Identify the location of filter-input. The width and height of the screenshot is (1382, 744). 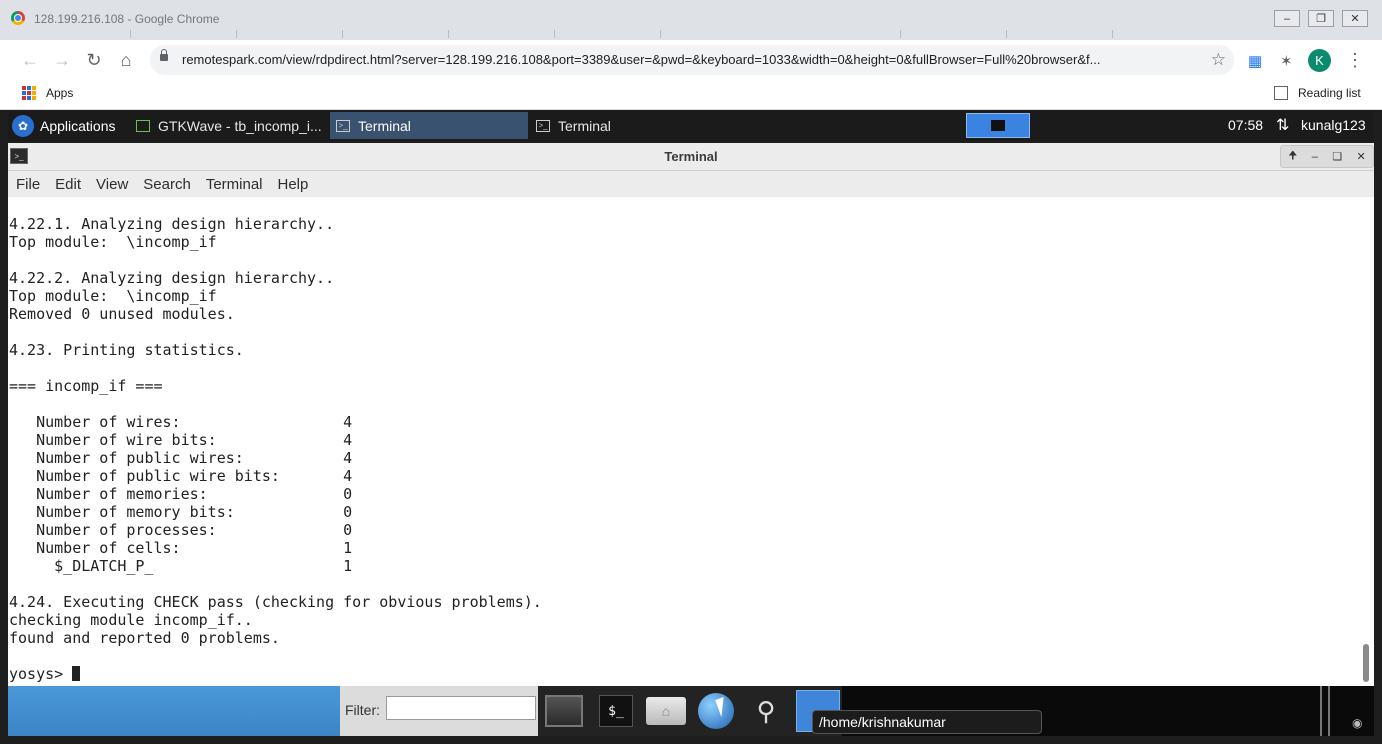
(461, 708).